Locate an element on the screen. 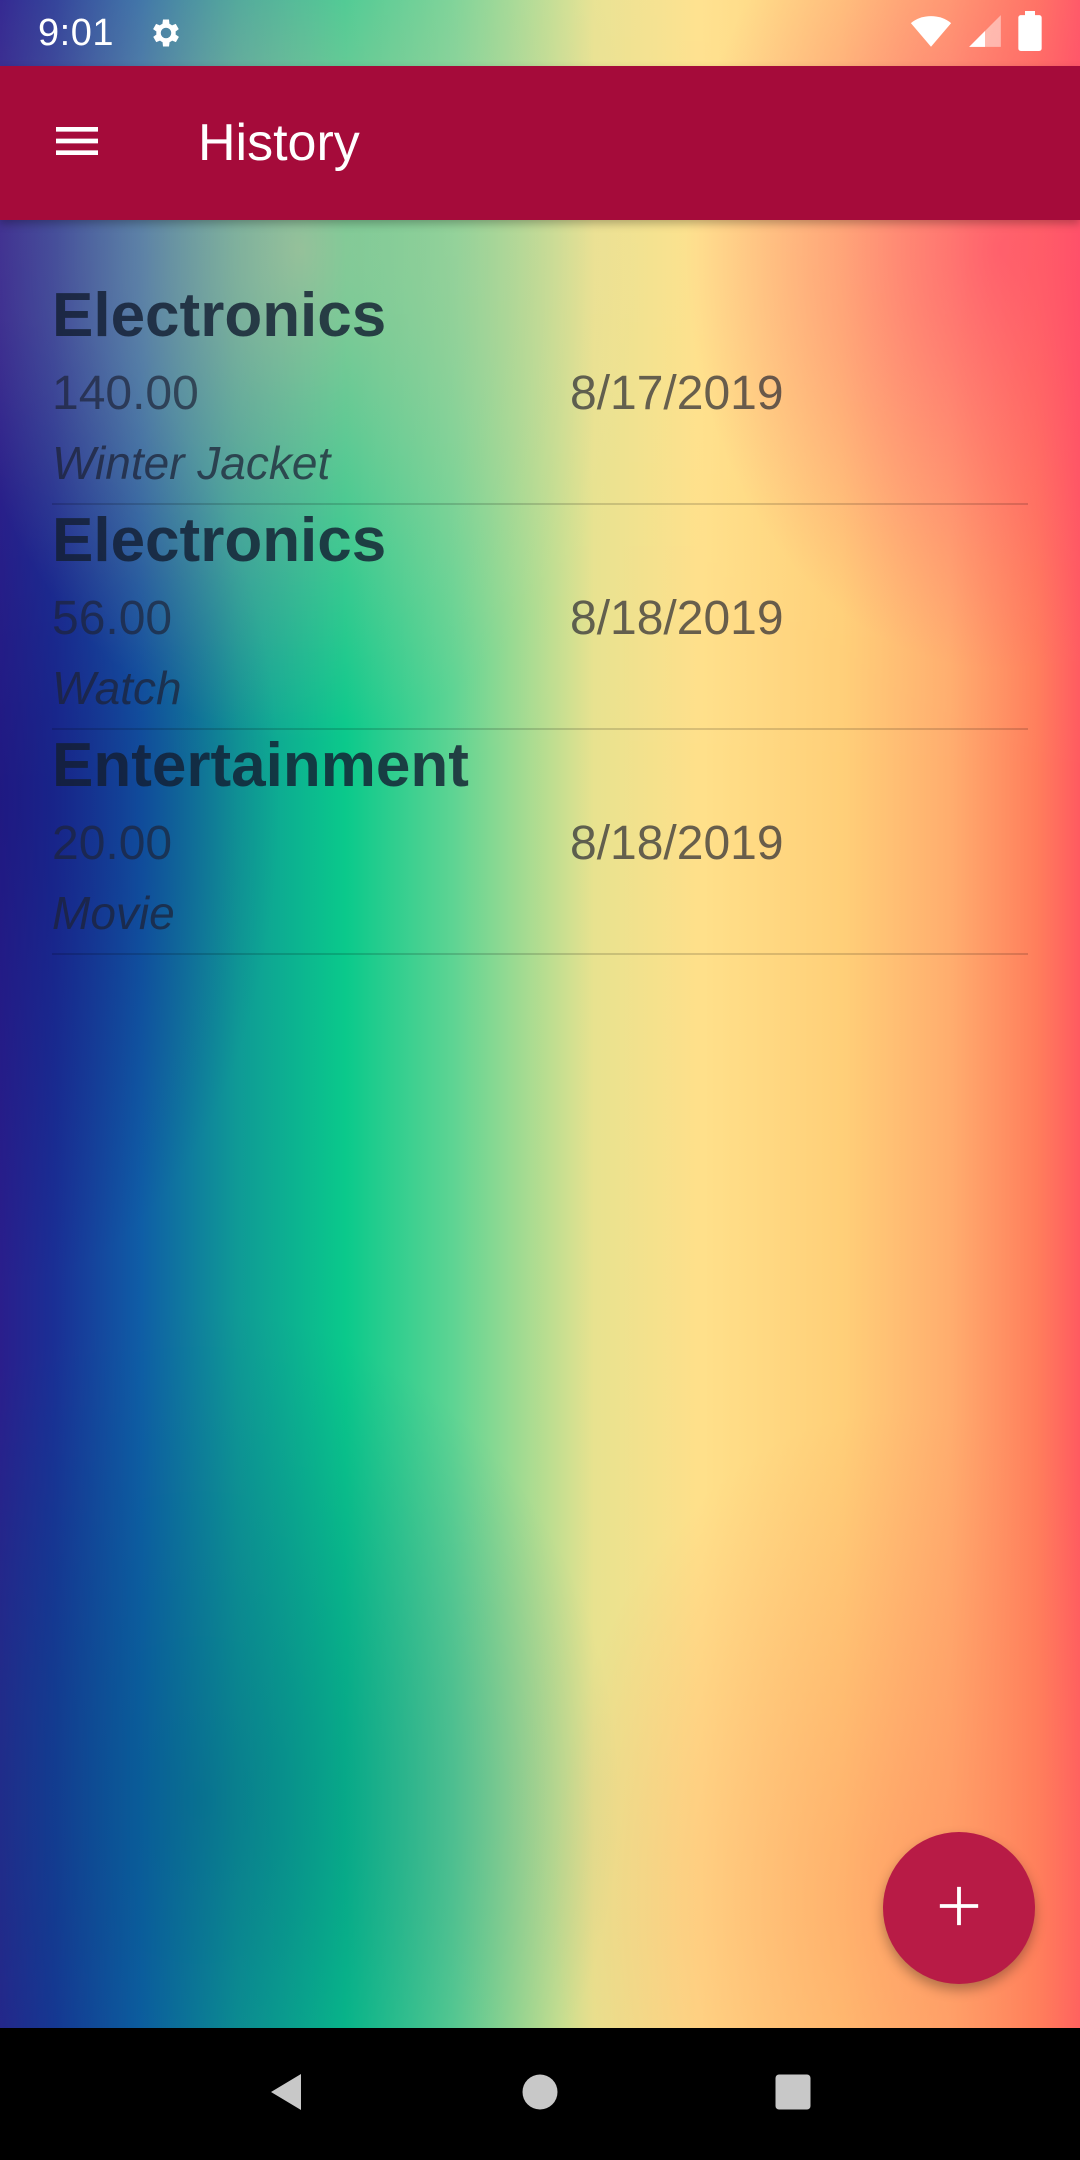 This screenshot has height=2160, width=1080. wifi-icon is located at coordinates (931, 33).